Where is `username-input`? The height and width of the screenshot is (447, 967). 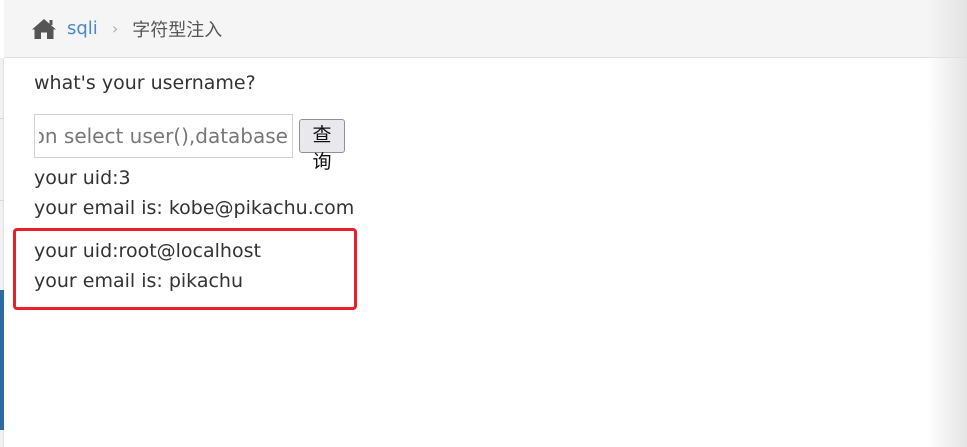
username-input is located at coordinates (163, 136).